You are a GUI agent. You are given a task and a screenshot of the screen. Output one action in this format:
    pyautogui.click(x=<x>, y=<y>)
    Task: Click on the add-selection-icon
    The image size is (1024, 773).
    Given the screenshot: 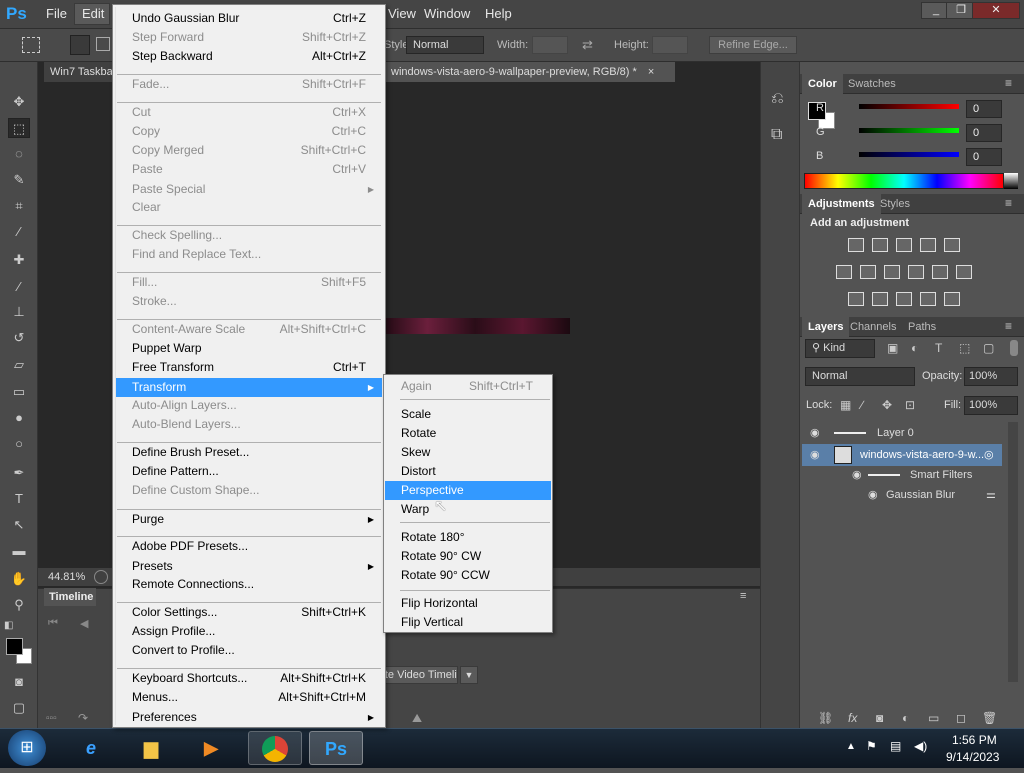 What is the action you would take?
    pyautogui.click(x=103, y=44)
    